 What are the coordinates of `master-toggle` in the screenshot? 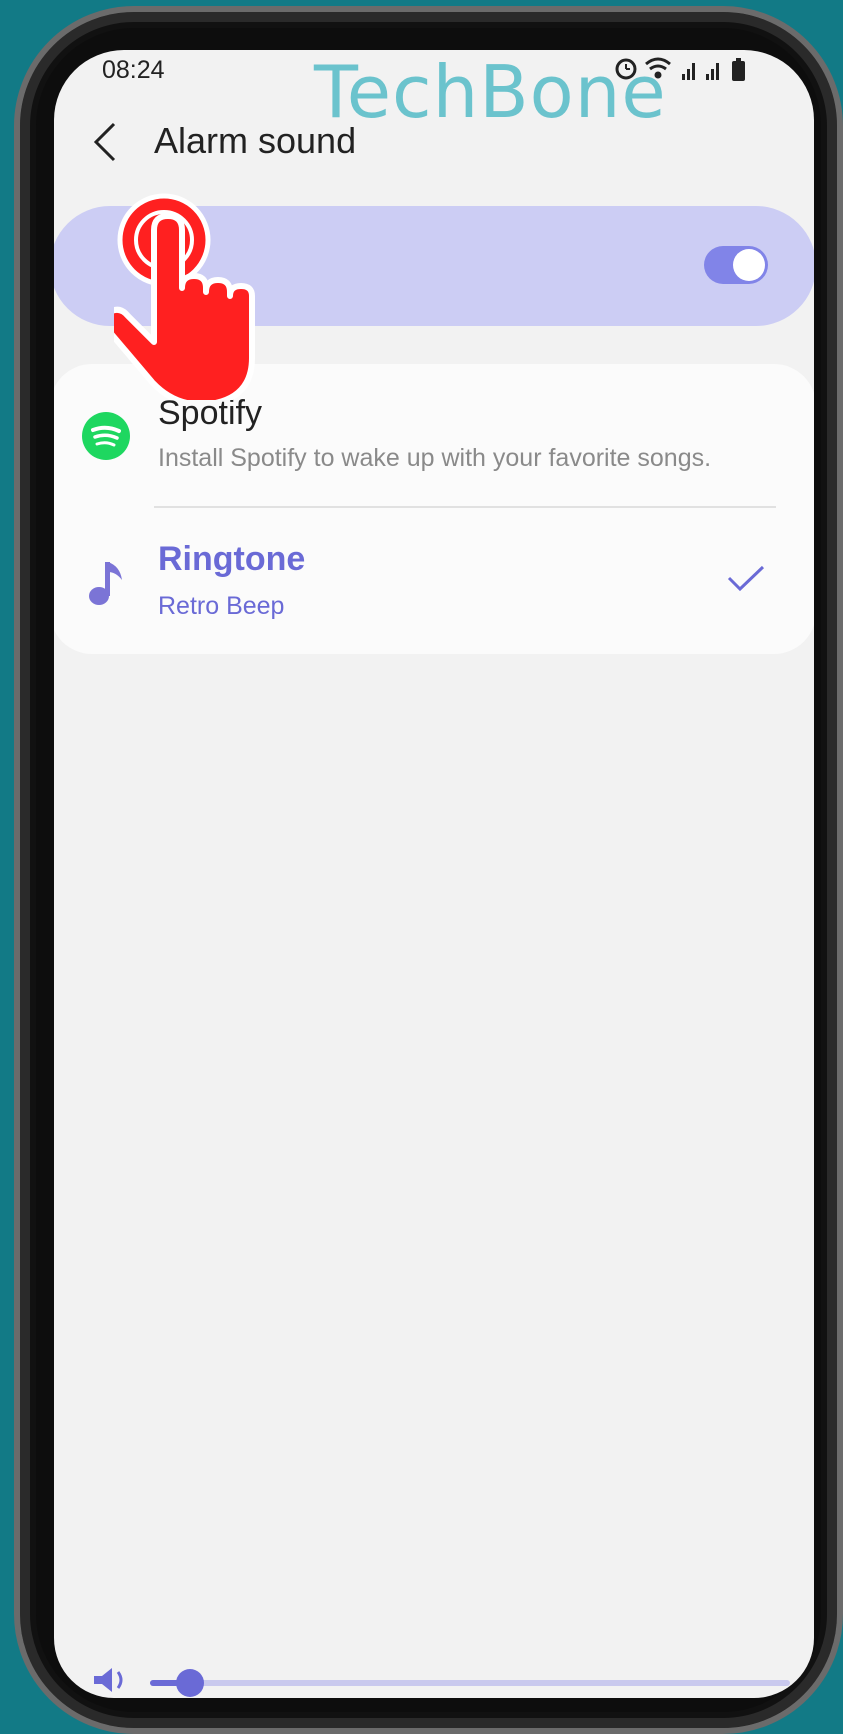 It's located at (736, 265).